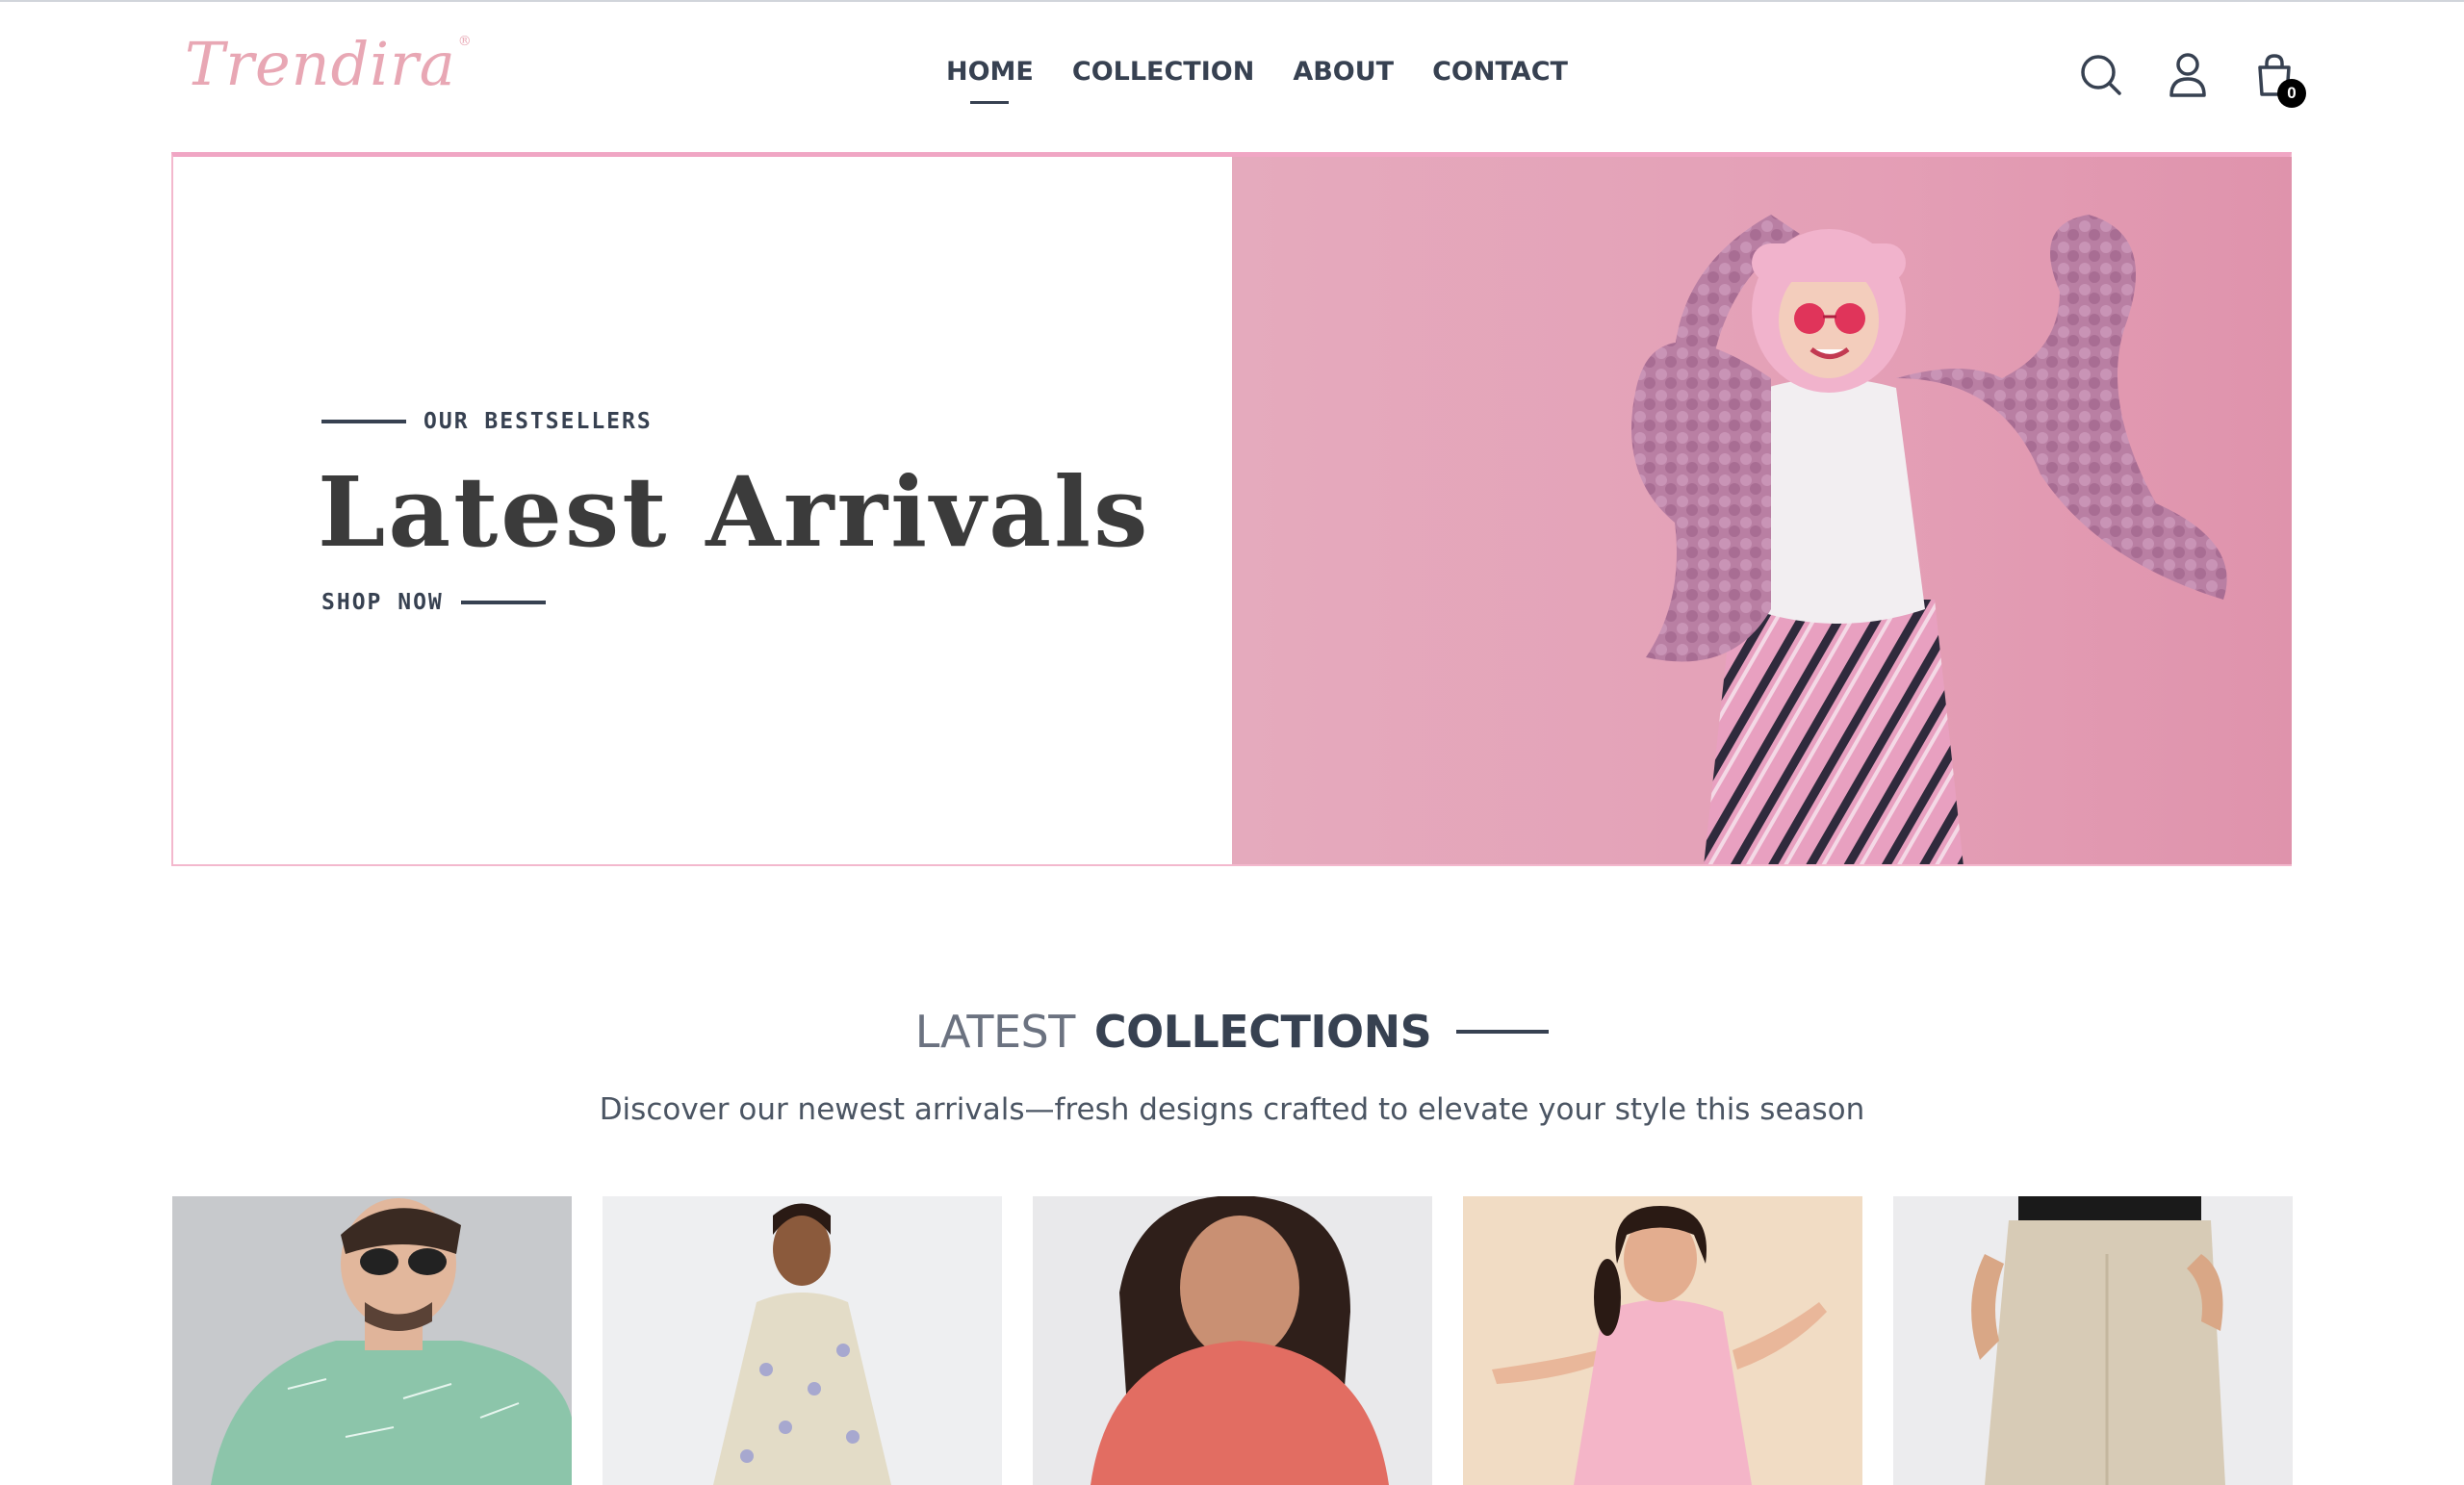 This screenshot has width=2464, height=1485. Describe the element at coordinates (1262, 1032) in the screenshot. I see `collections-title-bold: COLLECTIONS` at that location.